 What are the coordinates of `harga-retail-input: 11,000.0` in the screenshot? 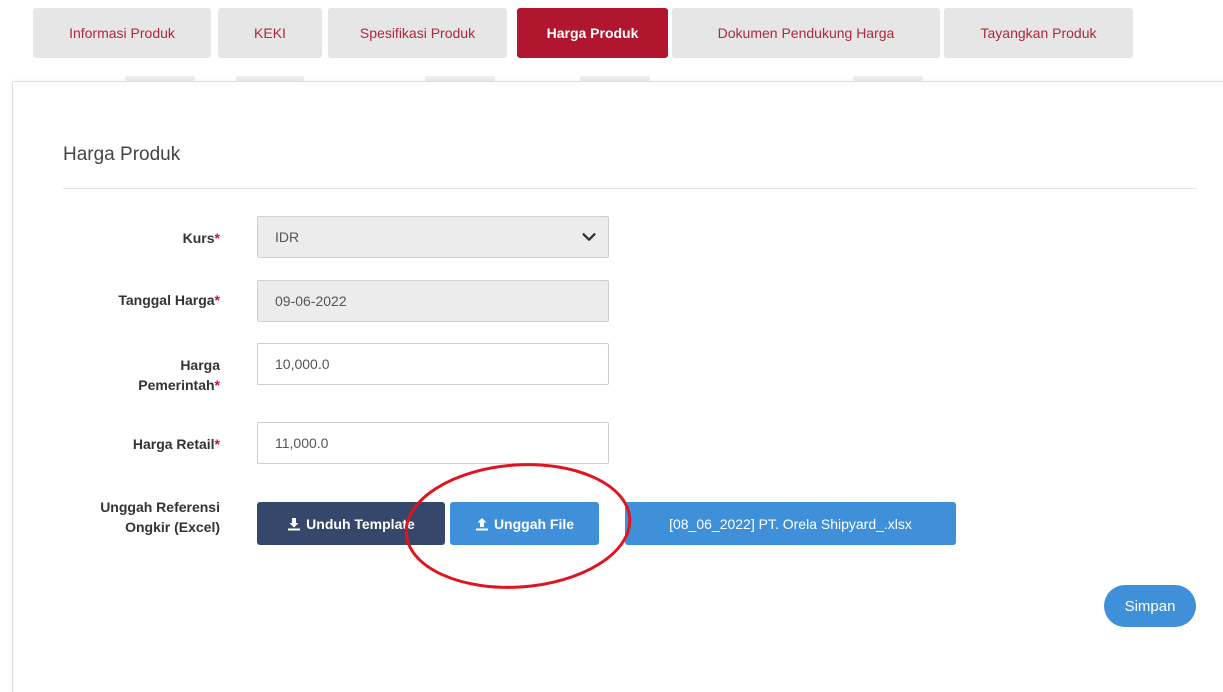 It's located at (433, 443).